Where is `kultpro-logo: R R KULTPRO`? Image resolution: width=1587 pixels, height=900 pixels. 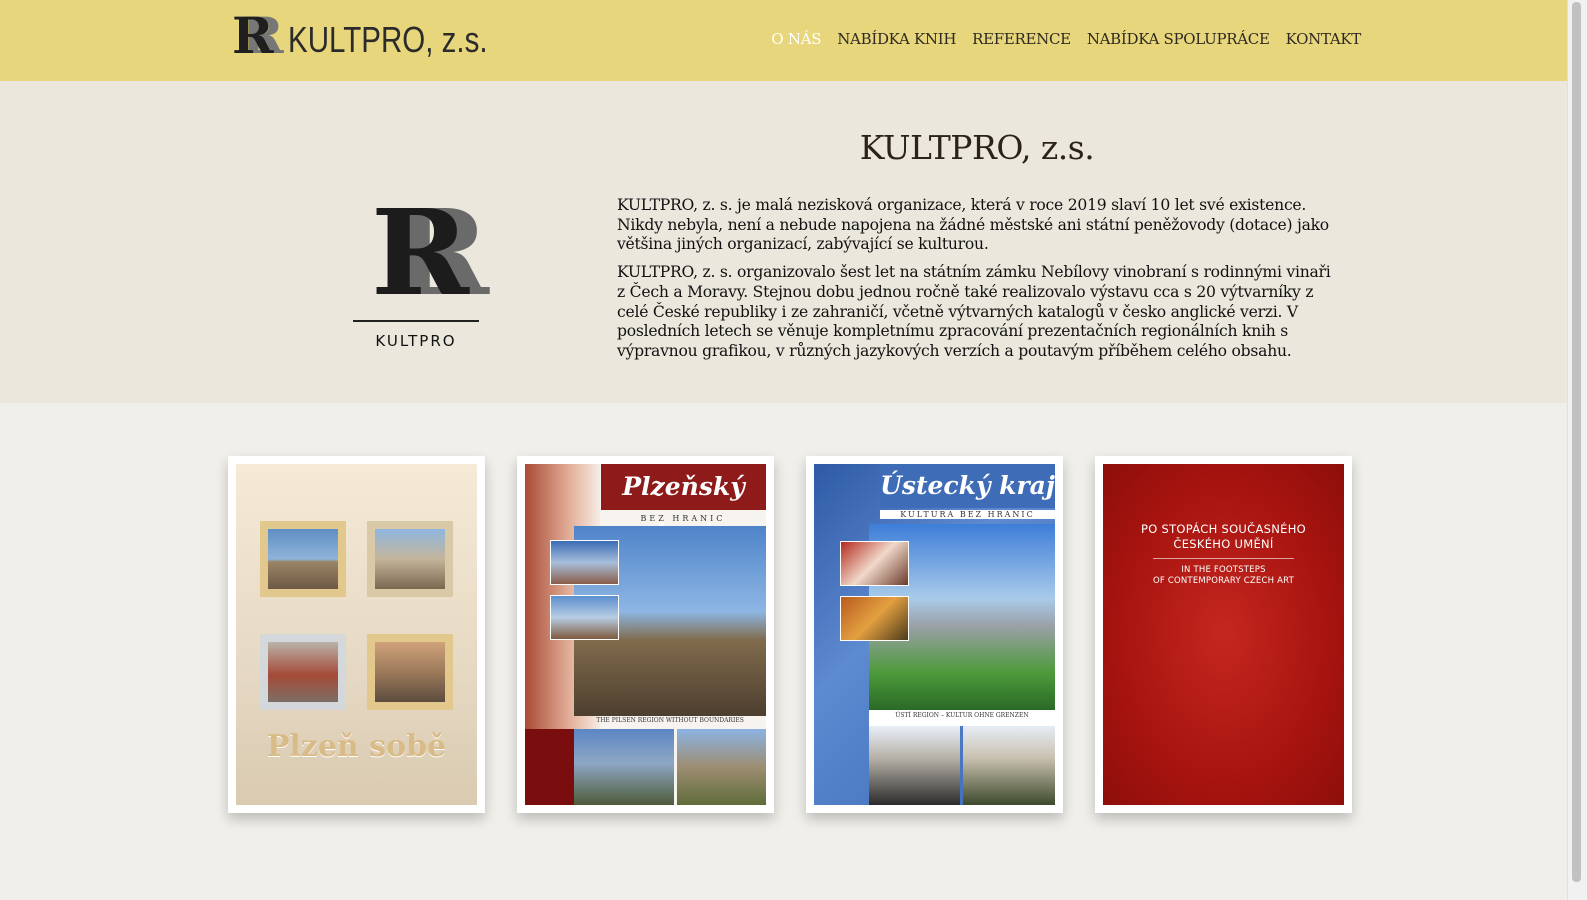
kultpro-logo: R R KULTPRO is located at coordinates (421, 266).